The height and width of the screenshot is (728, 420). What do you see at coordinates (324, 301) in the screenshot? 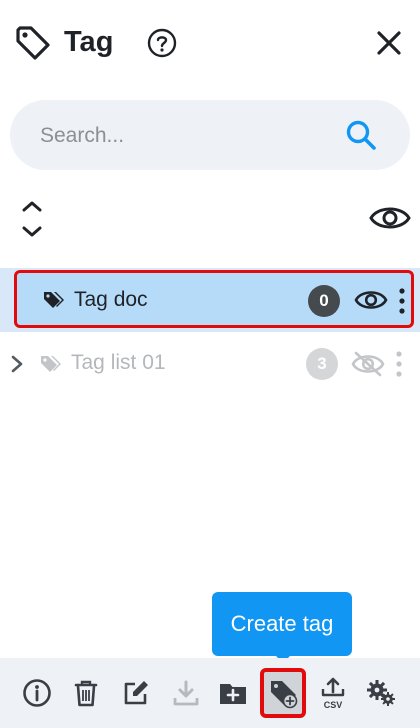
I see `count-badge: 0` at bounding box center [324, 301].